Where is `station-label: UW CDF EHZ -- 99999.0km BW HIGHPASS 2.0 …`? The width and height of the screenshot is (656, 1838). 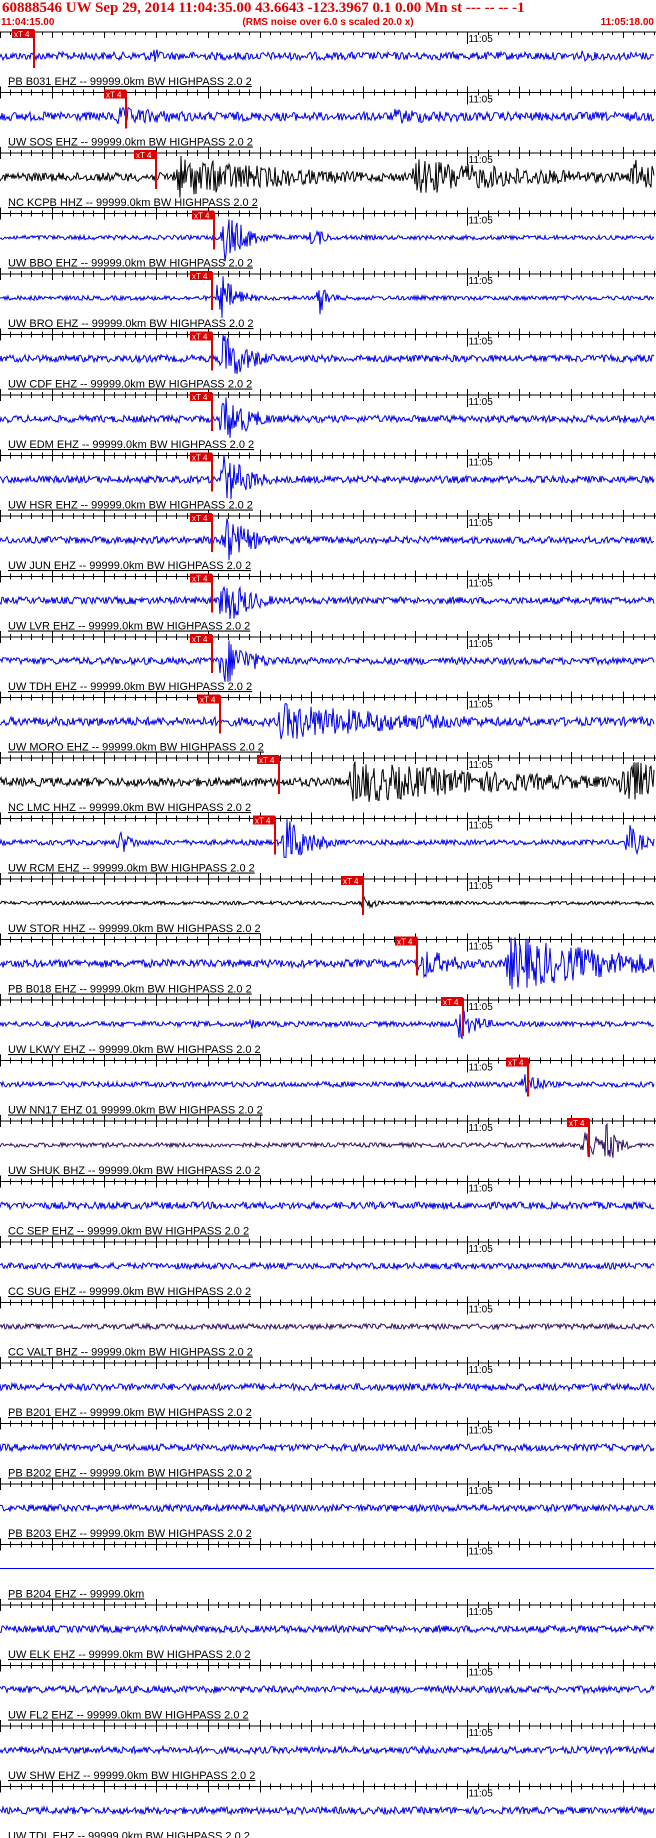 station-label: UW CDF EHZ -- 99999.0km BW HIGHPASS 2.0 … is located at coordinates (130, 385).